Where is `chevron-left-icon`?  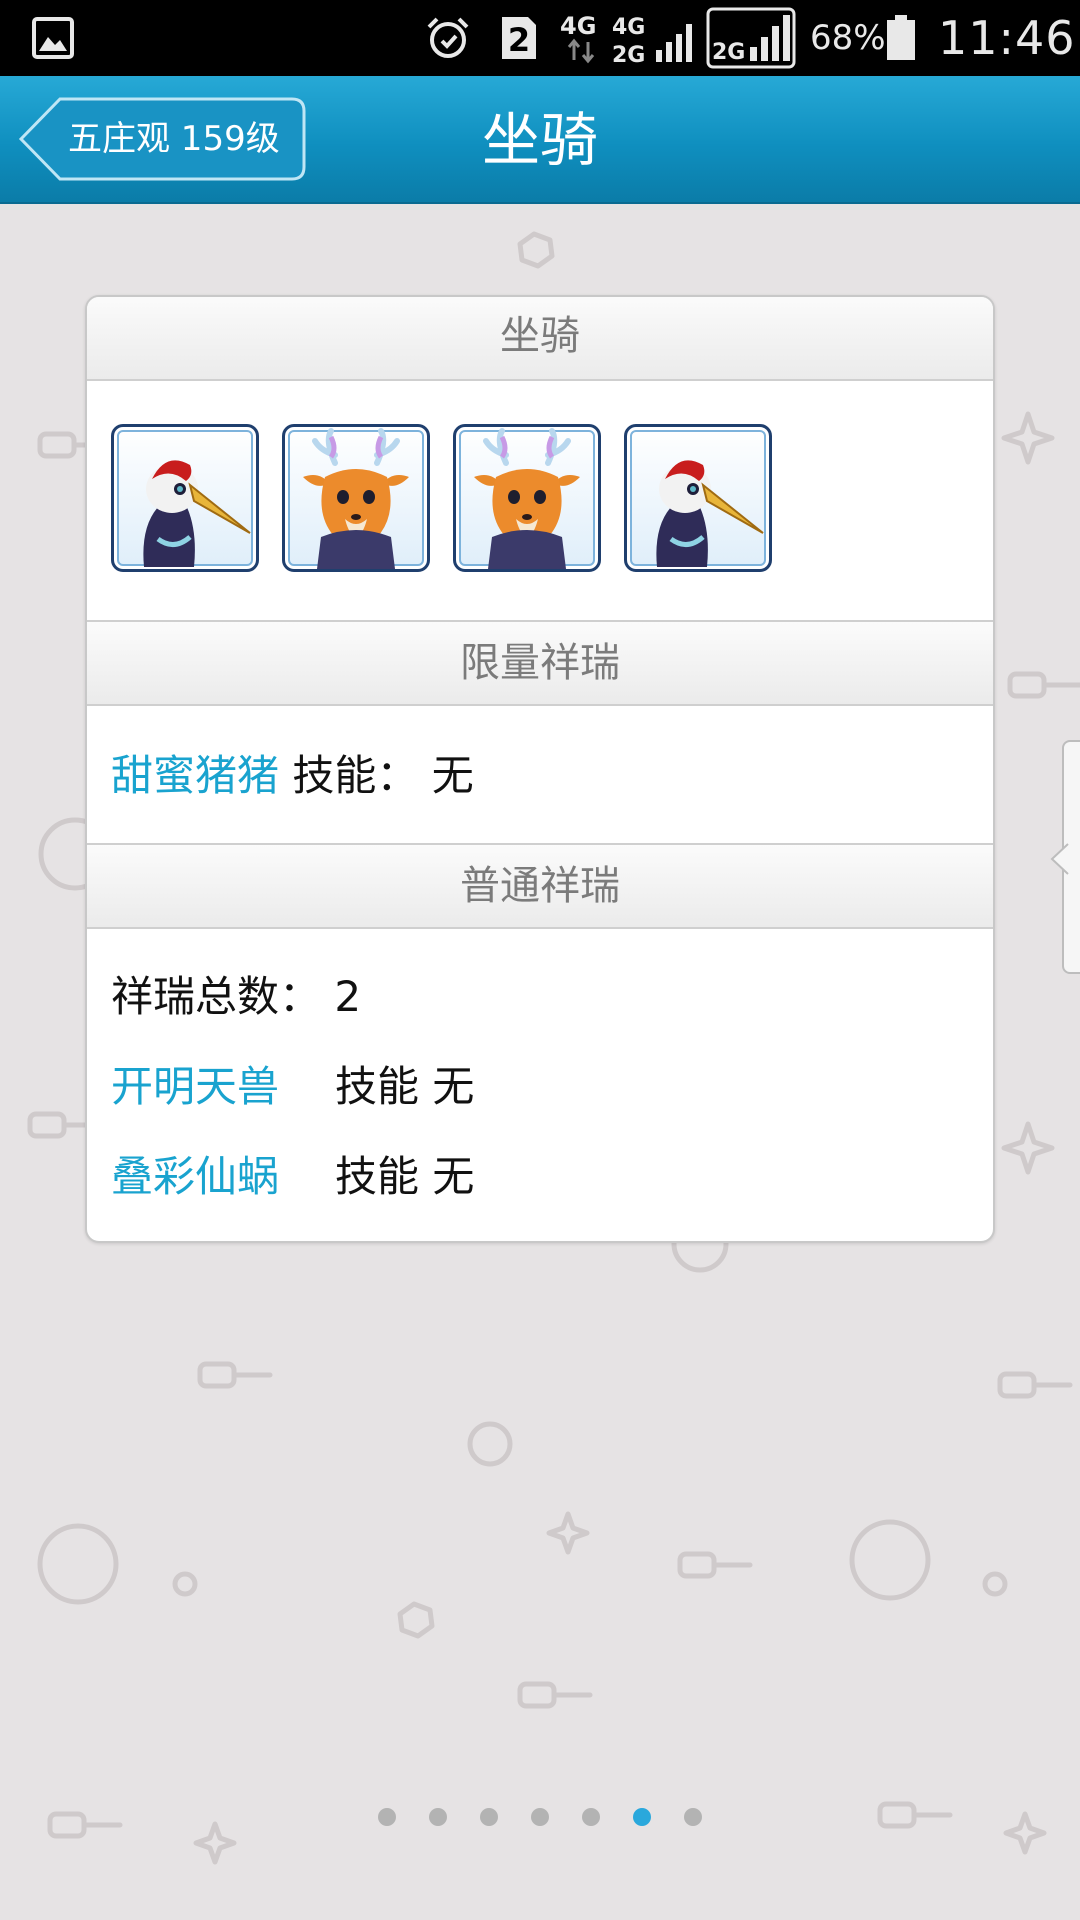
chevron-left-icon is located at coordinates (1059, 859).